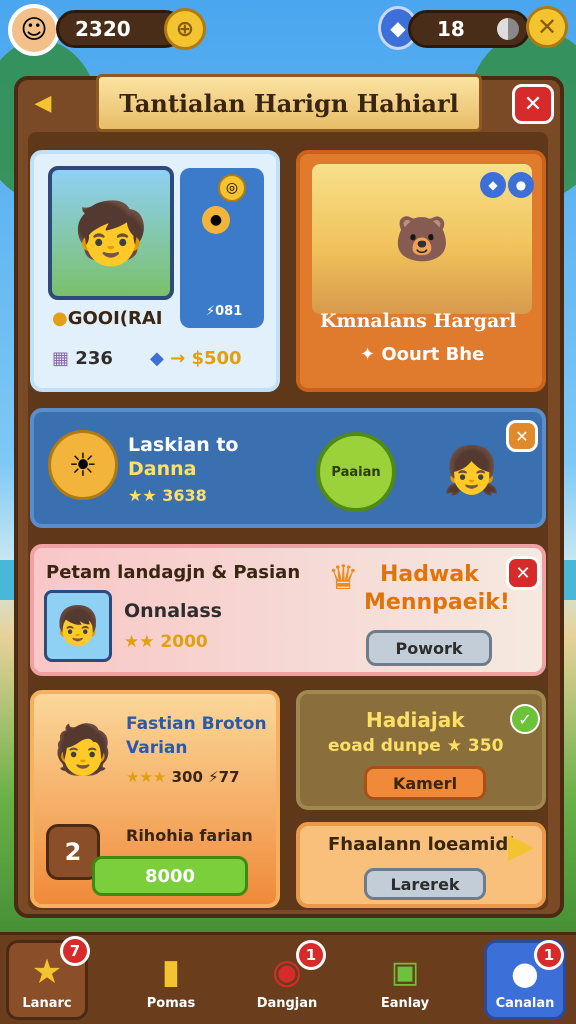 This screenshot has height=1024, width=576. I want to click on coin-small-icon: ●, so click(60, 318).